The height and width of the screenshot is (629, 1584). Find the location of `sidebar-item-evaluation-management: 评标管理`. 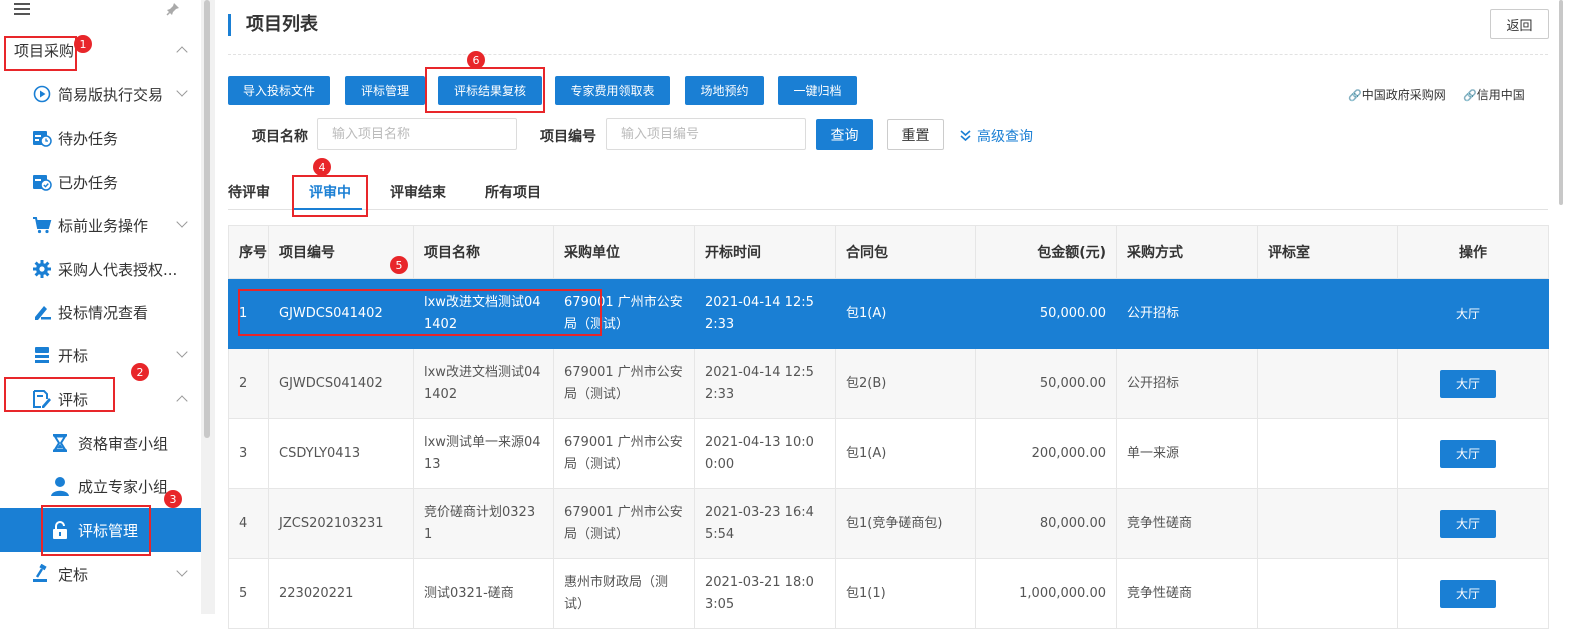

sidebar-item-evaluation-management: 评标管理 is located at coordinates (100, 530).